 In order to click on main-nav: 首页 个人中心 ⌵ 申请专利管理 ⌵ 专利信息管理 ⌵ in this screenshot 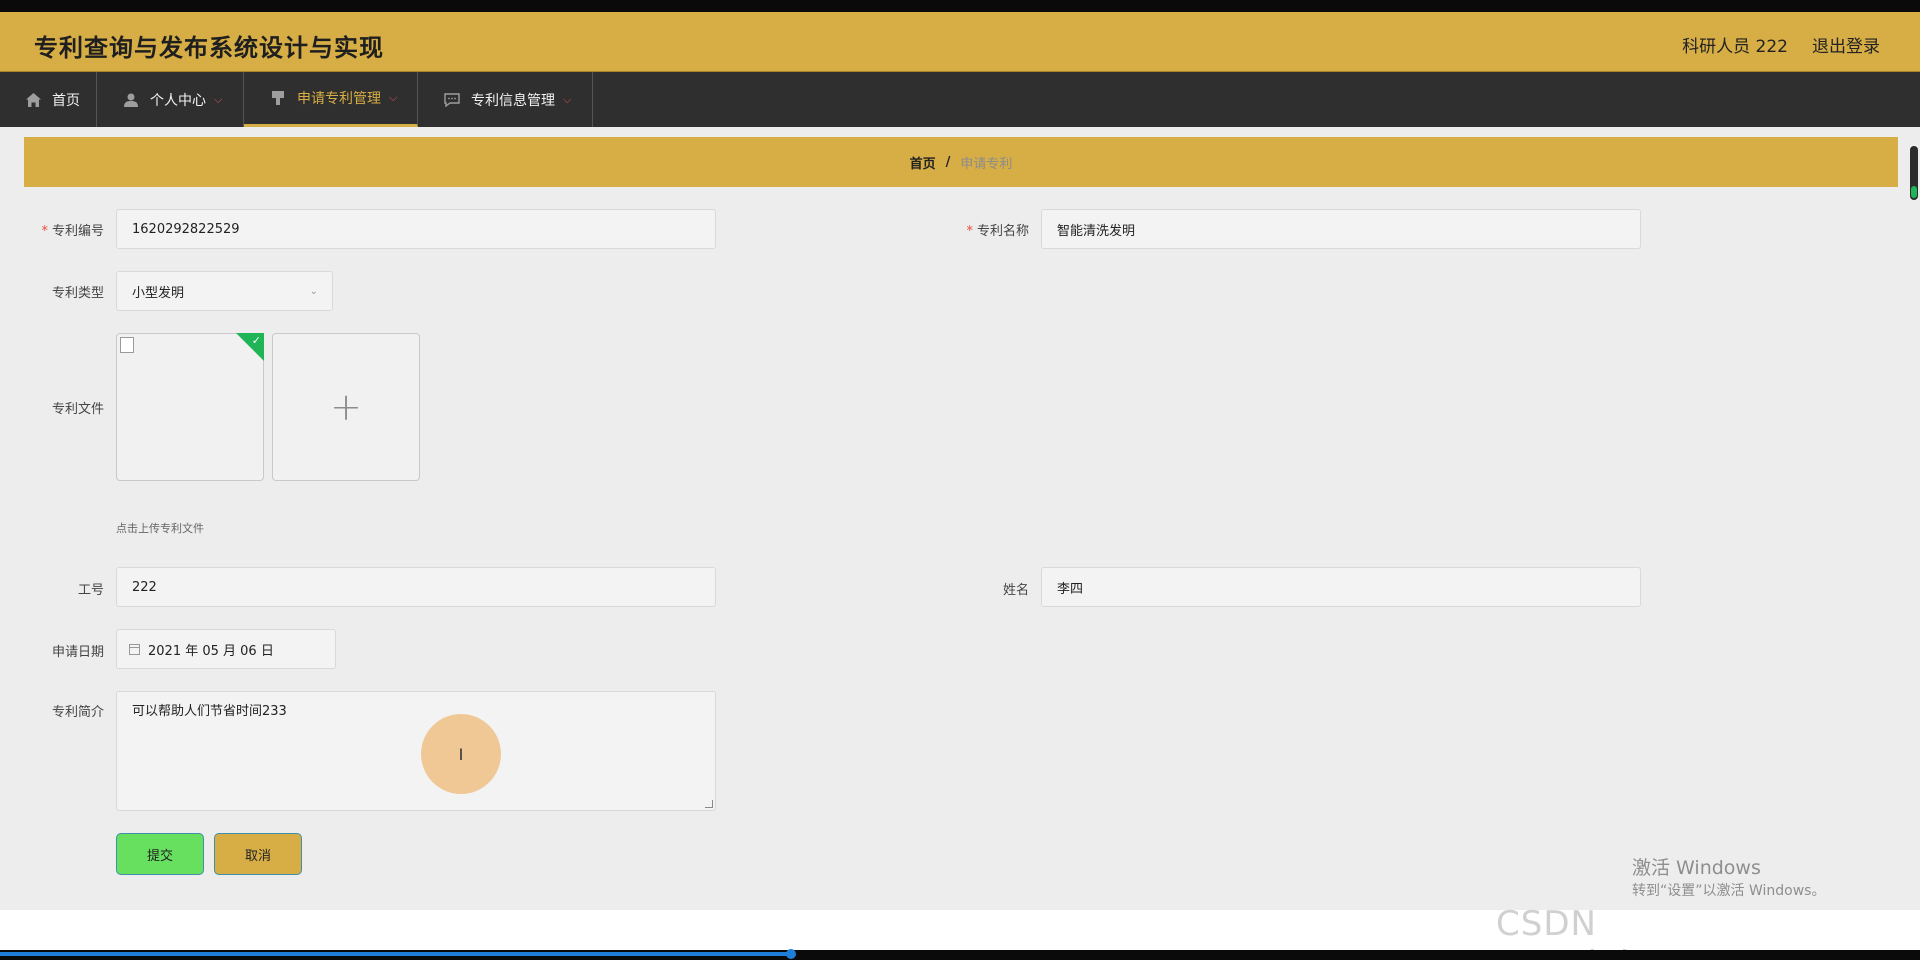, I will do `click(960, 99)`.